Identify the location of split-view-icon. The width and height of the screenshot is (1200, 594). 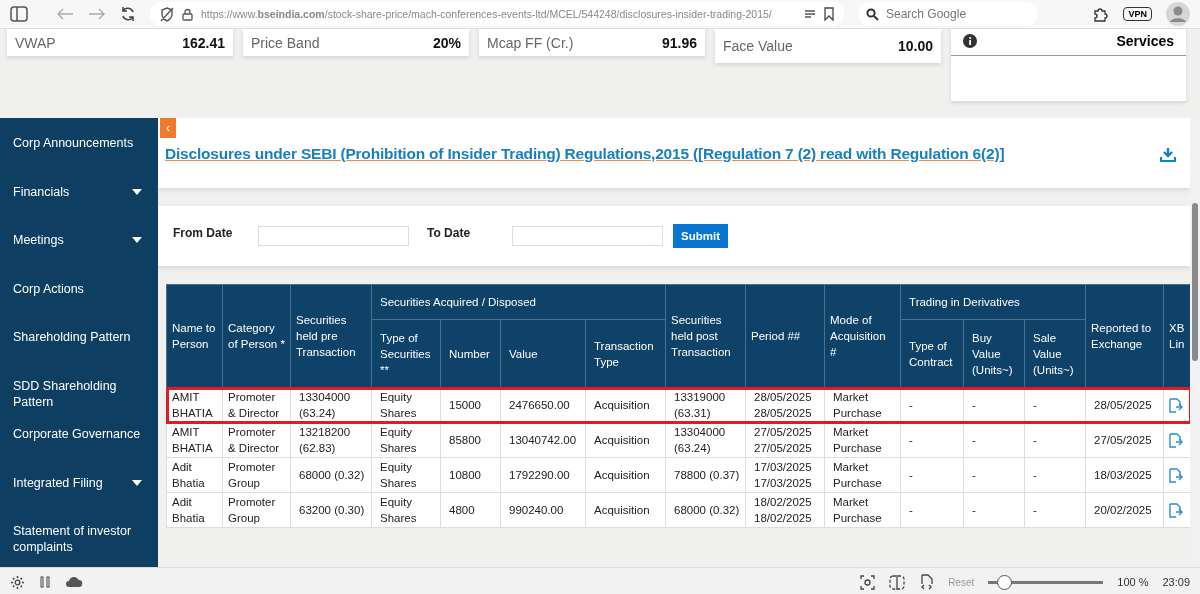
(897, 582).